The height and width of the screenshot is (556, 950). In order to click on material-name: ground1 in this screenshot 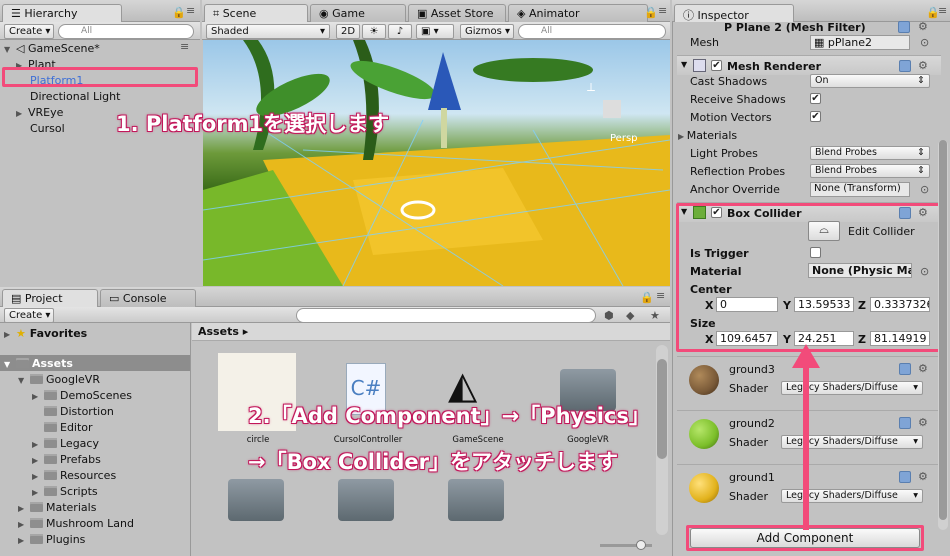, I will do `click(752, 477)`.